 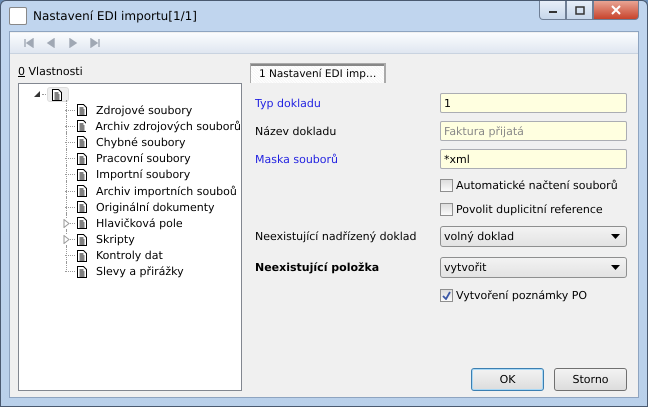 I want to click on field-label: Název dokladu, so click(x=296, y=131).